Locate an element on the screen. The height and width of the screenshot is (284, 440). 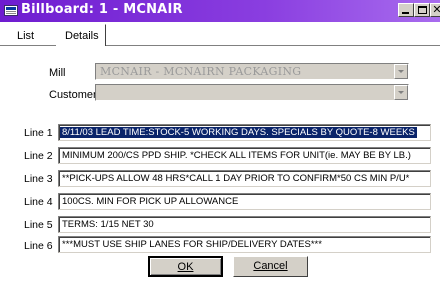
tab-divider-shadow-right is located at coordinates (273, 45).